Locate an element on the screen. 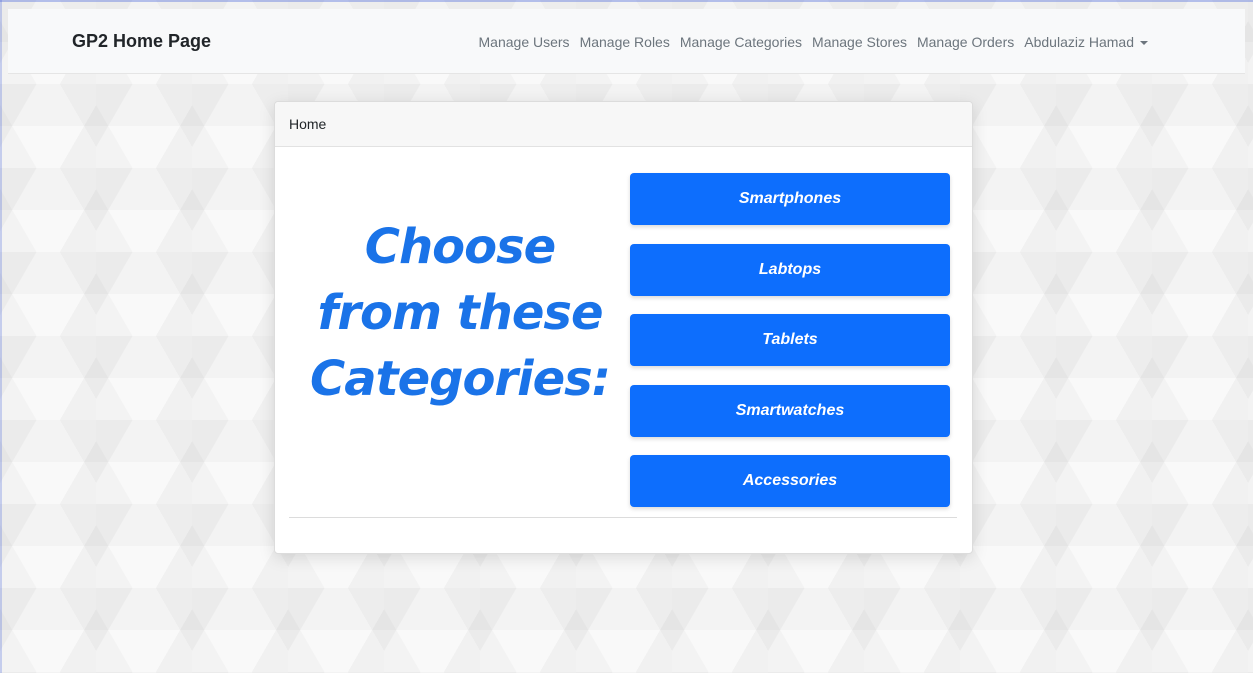  headline-line-3: Categories: is located at coordinates (460, 379).